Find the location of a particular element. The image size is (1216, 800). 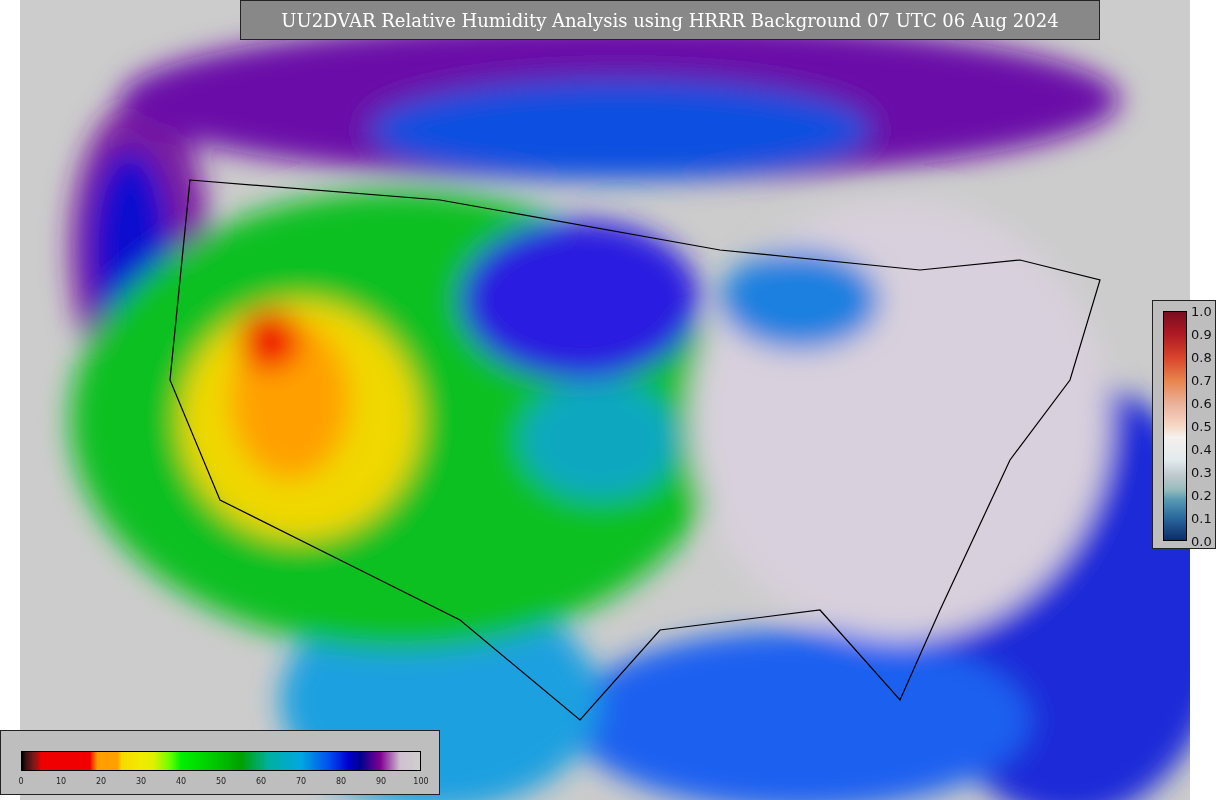

map-title: UU2DVAR Relative Humidity Analysis using HRRR Background 07 UTC 06 Aug 2024 is located at coordinates (670, 20).